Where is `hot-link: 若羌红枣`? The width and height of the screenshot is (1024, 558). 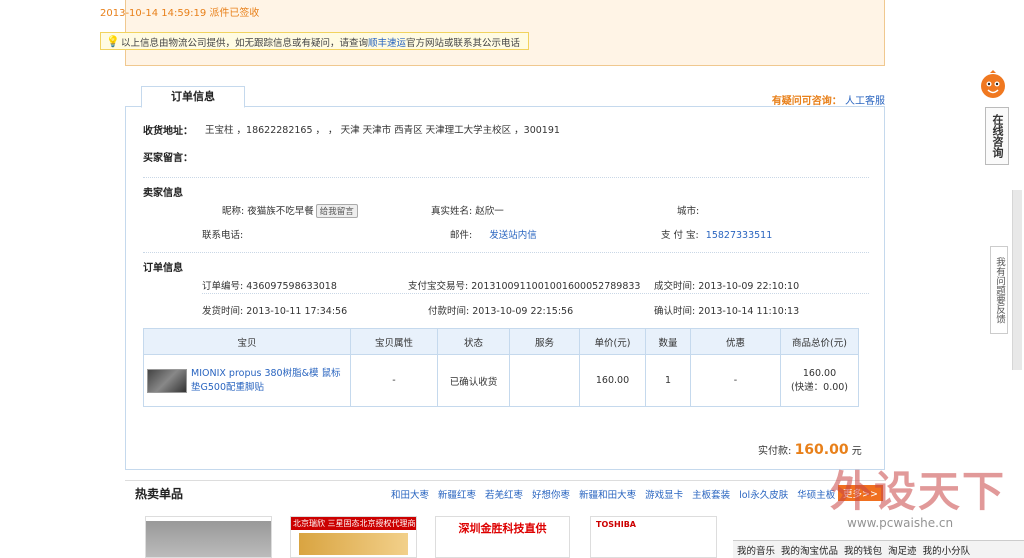 hot-link: 若羌红枣 is located at coordinates (504, 495).